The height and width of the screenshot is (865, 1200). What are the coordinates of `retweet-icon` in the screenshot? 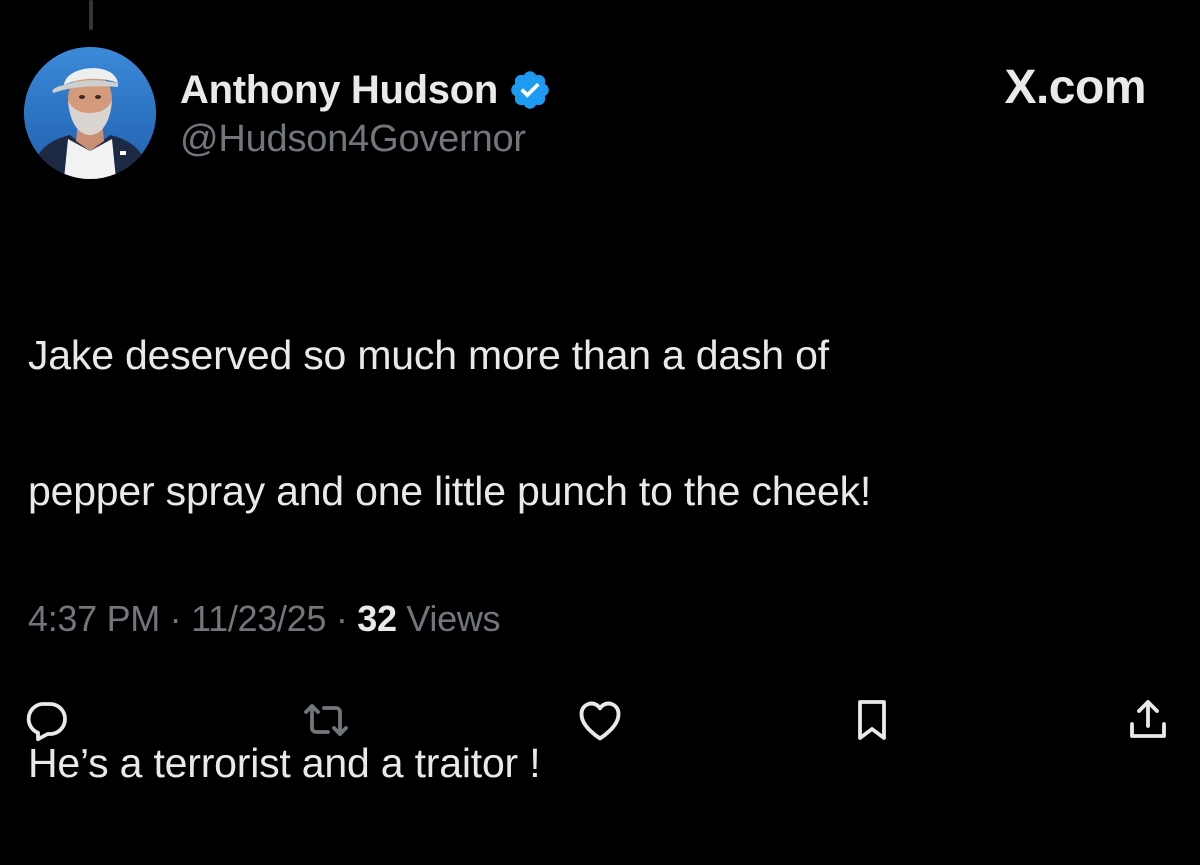 It's located at (326, 720).